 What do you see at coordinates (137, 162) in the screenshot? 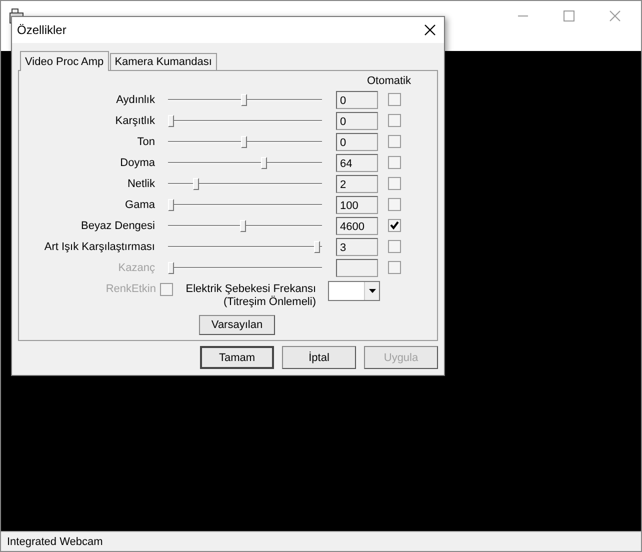
I see `property-label: Doyma` at bounding box center [137, 162].